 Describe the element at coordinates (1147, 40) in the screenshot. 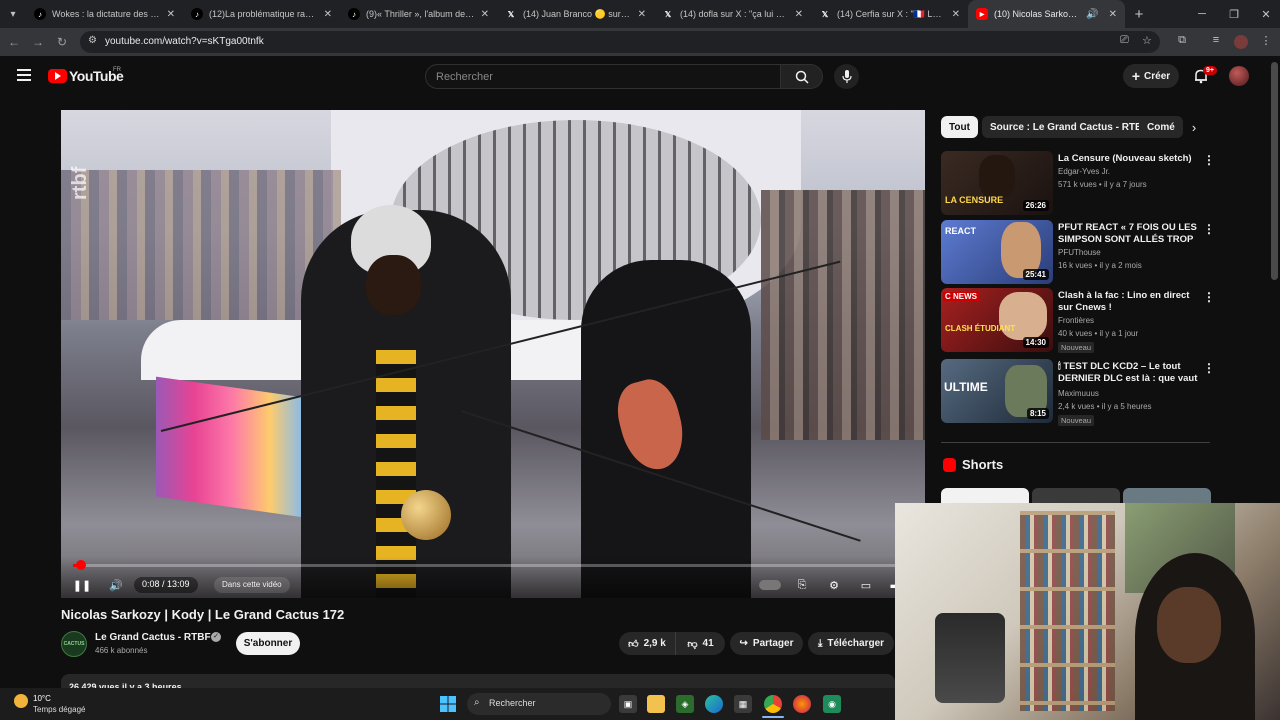

I see `bookmark-star-icon: ☆` at that location.